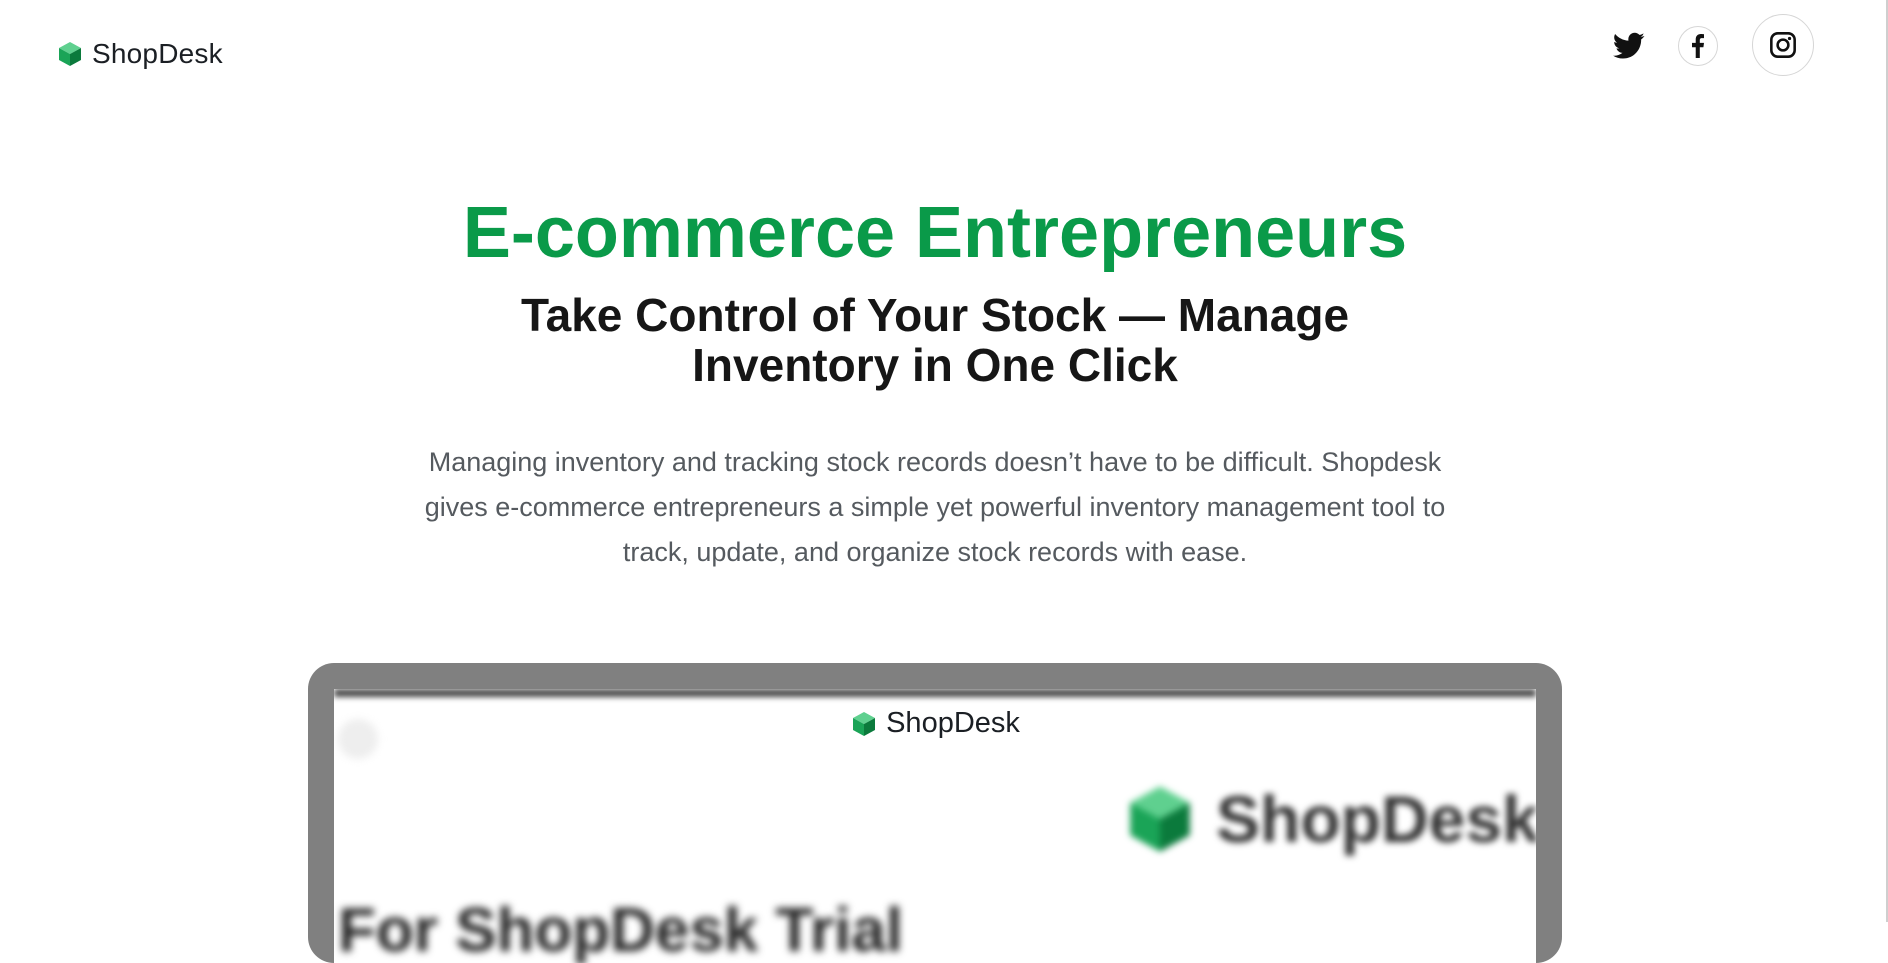 The image size is (1888, 963). Describe the element at coordinates (943, 55) in the screenshot. I see `site-header: ShopDesk` at that location.